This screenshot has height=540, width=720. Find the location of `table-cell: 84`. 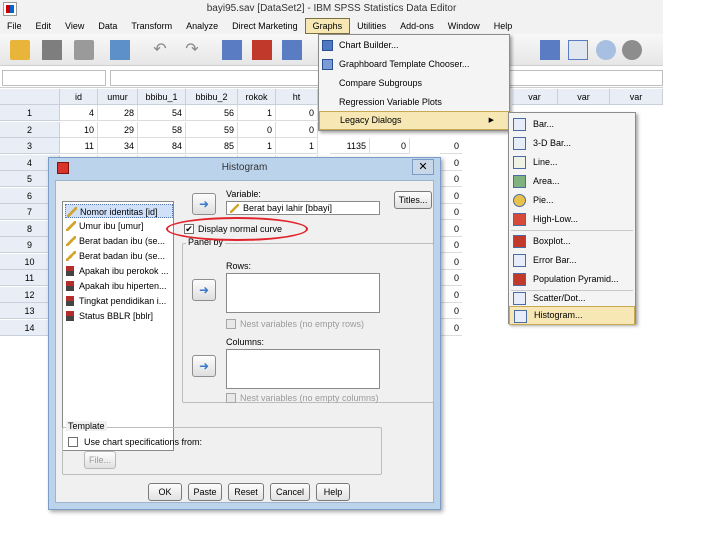

table-cell: 84 is located at coordinates (162, 146).